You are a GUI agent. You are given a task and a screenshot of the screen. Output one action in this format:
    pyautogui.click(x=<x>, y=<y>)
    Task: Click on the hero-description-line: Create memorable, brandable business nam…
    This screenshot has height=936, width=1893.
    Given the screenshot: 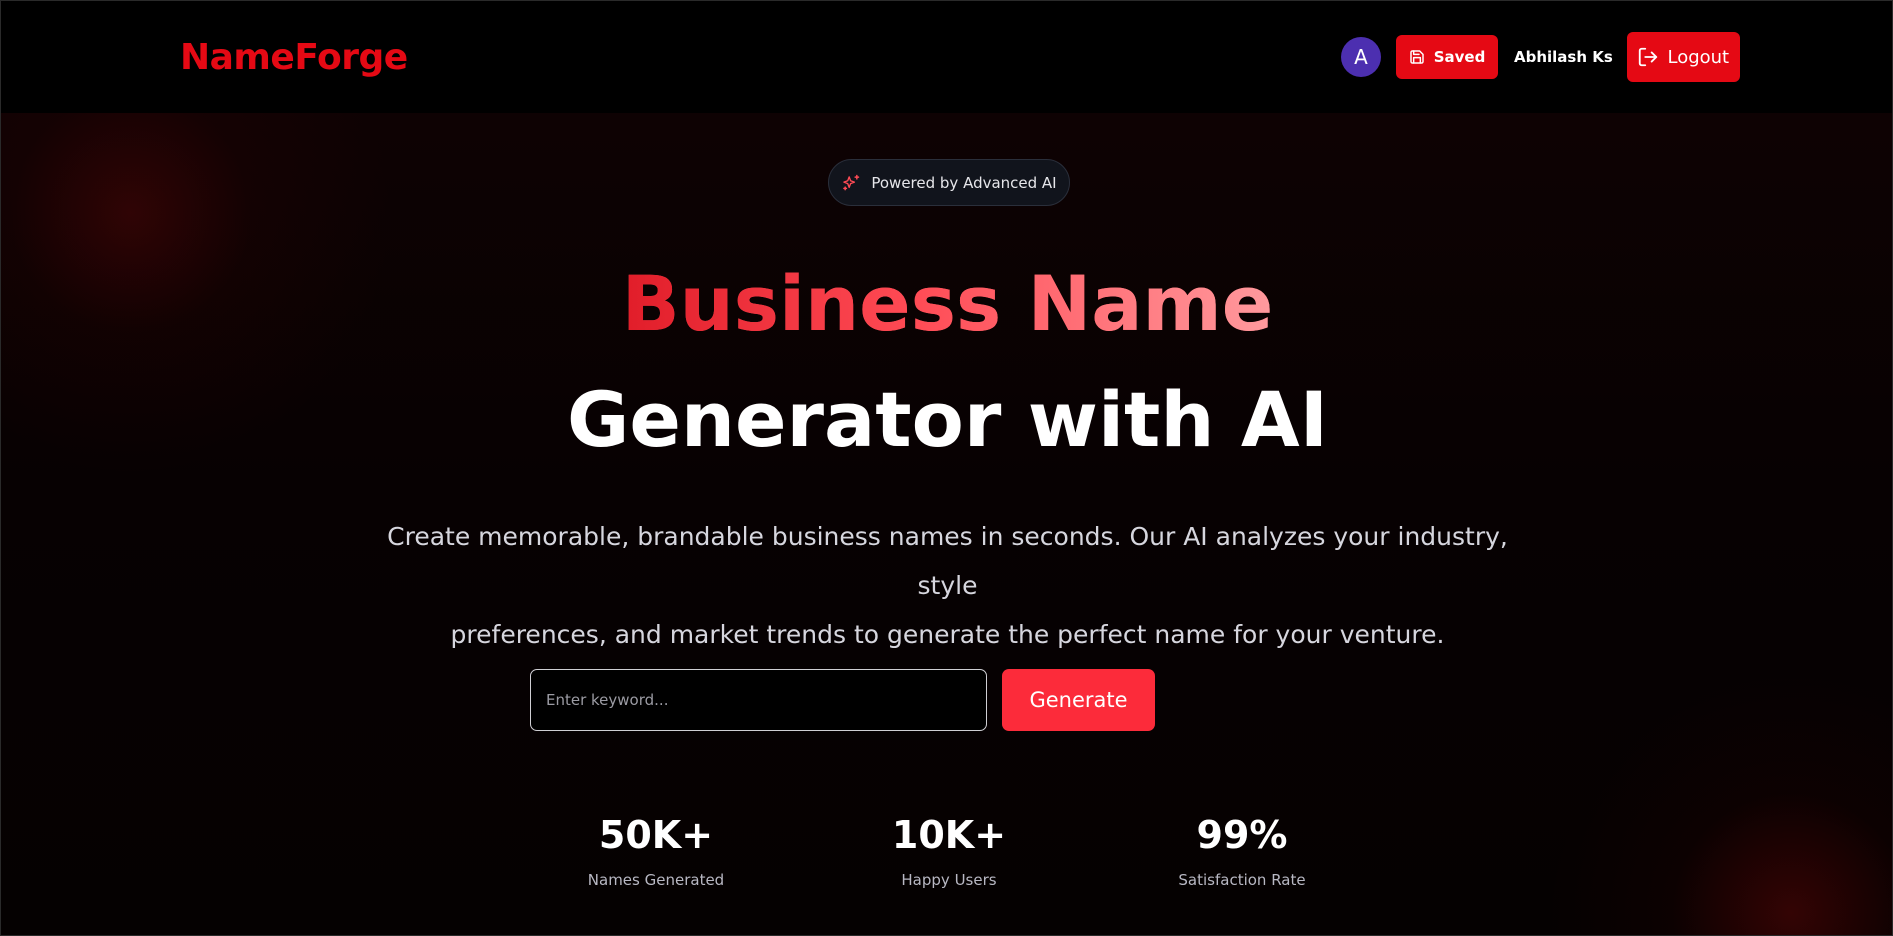 What is the action you would take?
    pyautogui.click(x=947, y=561)
    